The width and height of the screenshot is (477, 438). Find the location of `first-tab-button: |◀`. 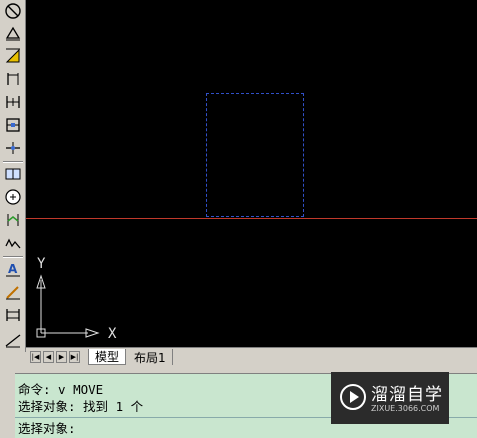

first-tab-button: |◀ is located at coordinates (35, 357).